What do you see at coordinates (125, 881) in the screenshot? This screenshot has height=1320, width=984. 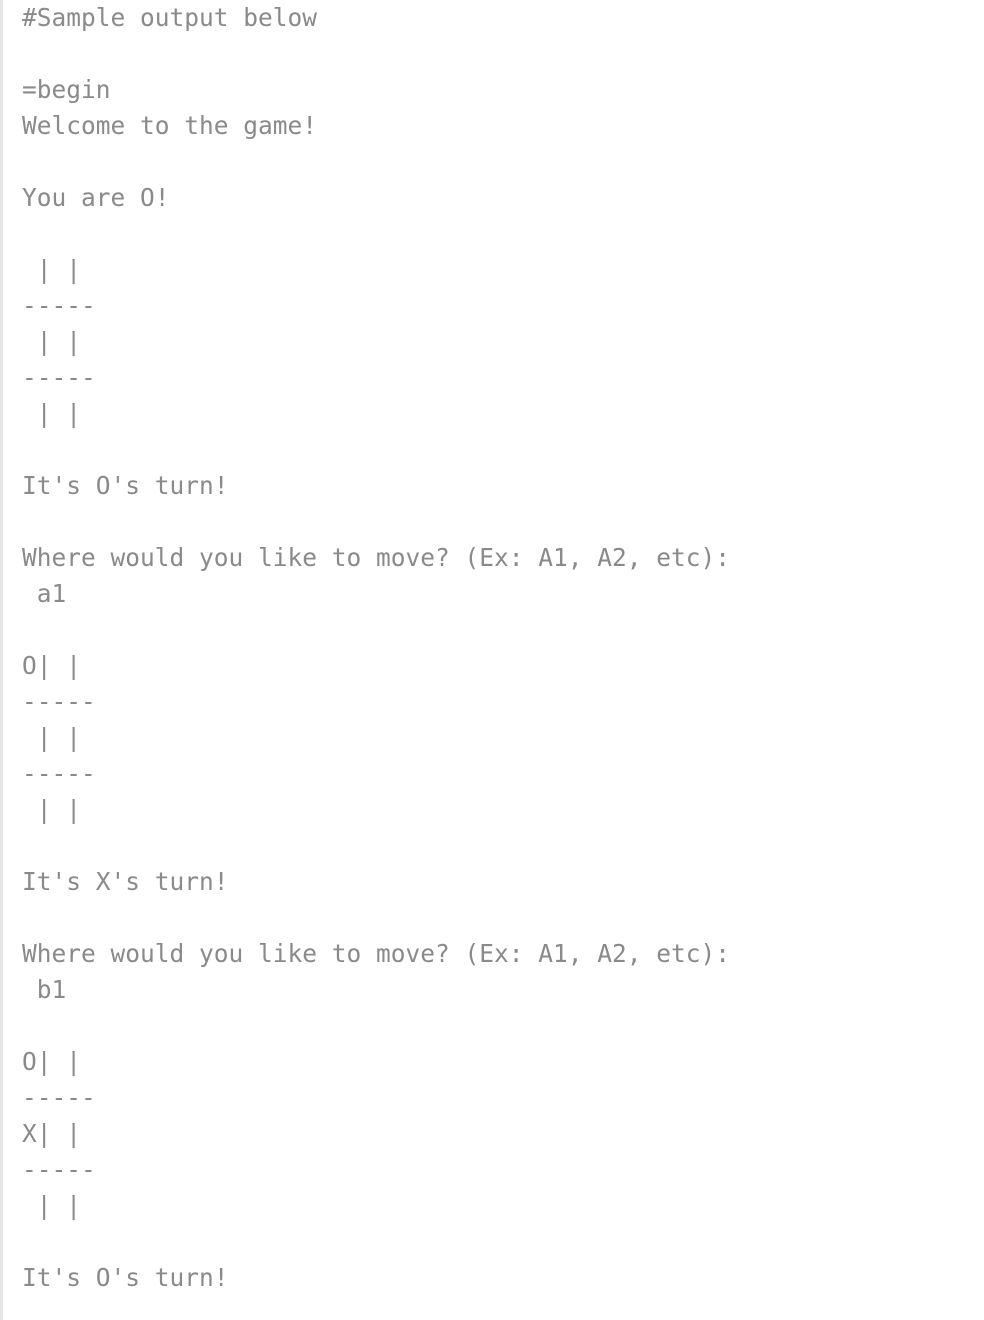 I see `turn-status-line: It's X's turn!` at bounding box center [125, 881].